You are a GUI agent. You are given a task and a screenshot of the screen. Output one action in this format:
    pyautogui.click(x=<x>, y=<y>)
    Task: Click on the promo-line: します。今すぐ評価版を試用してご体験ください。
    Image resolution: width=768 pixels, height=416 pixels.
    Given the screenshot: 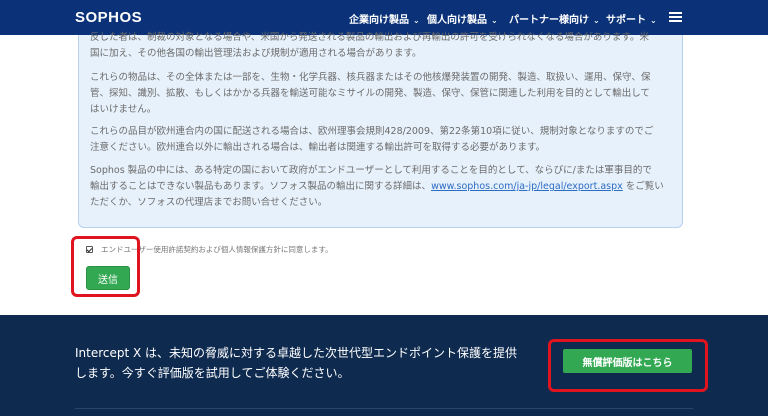 What is the action you would take?
    pyautogui.click(x=212, y=373)
    